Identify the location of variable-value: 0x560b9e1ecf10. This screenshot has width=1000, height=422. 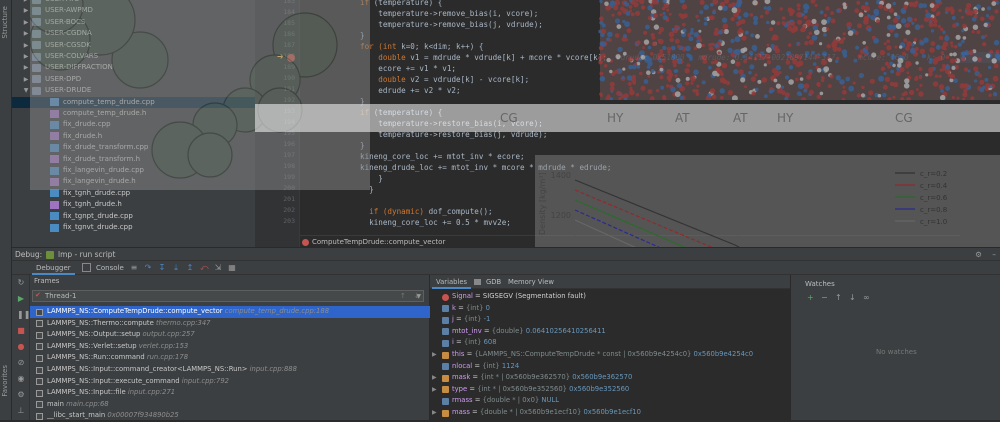
(612, 412).